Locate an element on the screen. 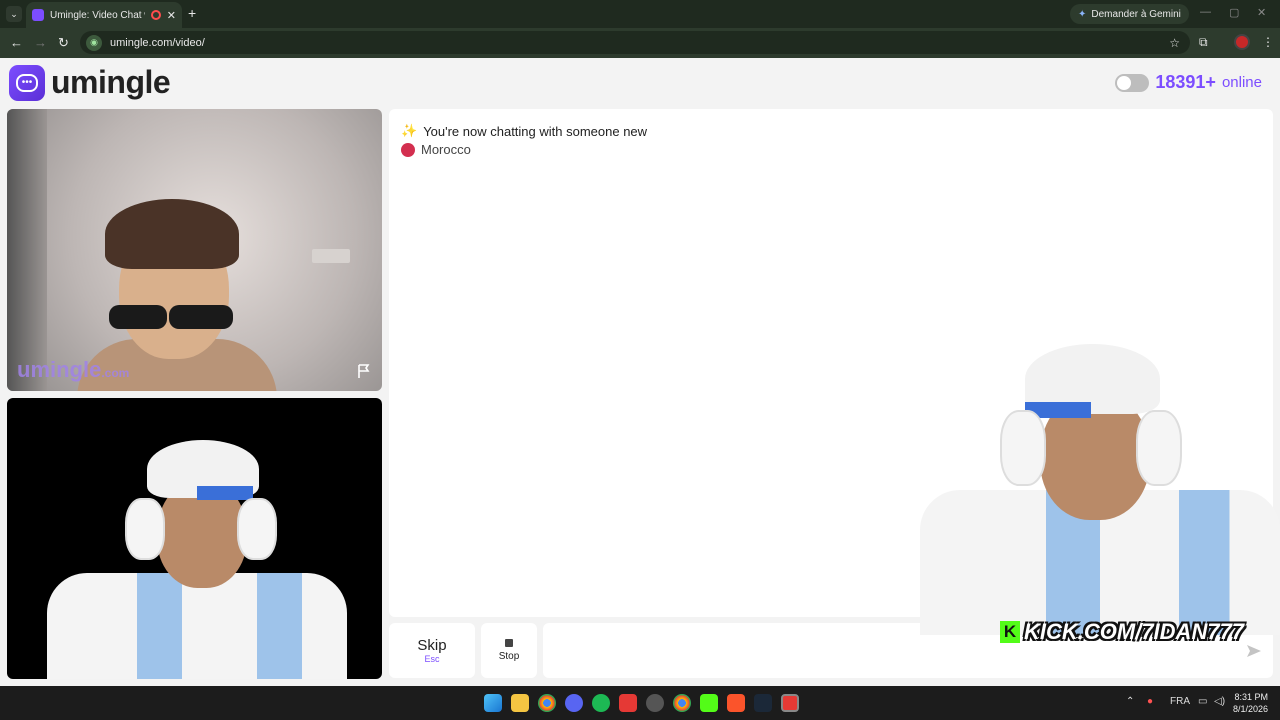 Image resolution: width=1280 pixels, height=720 pixels. microphone-icon: ● is located at coordinates (1150, 701).